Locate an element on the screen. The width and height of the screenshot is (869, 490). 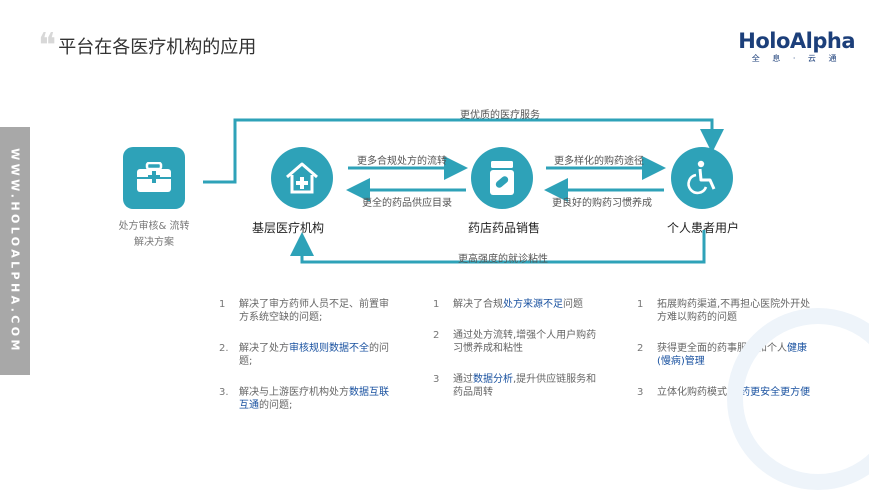
item-text: 通过数据分析,提升供应链服务和药品周转 is located at coordinates (525, 386).